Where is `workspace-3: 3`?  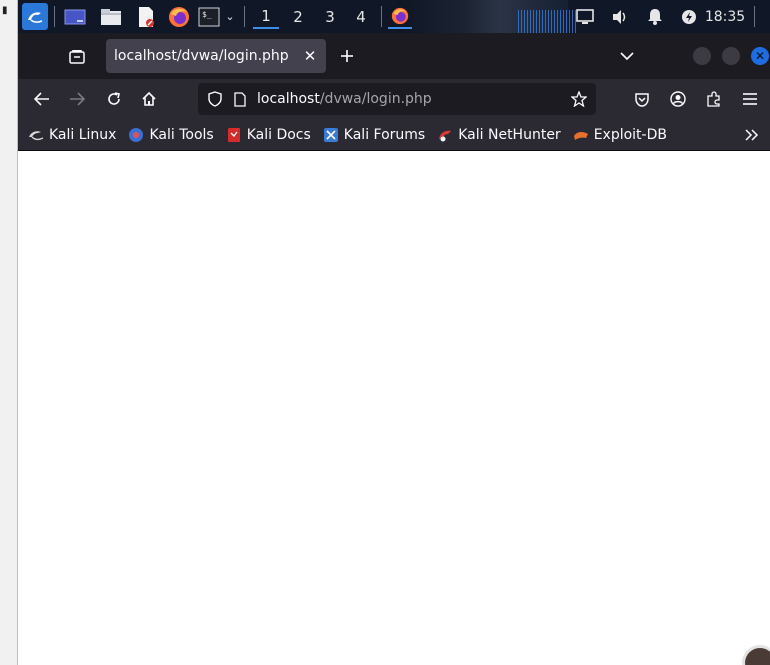 workspace-3: 3 is located at coordinates (330, 16).